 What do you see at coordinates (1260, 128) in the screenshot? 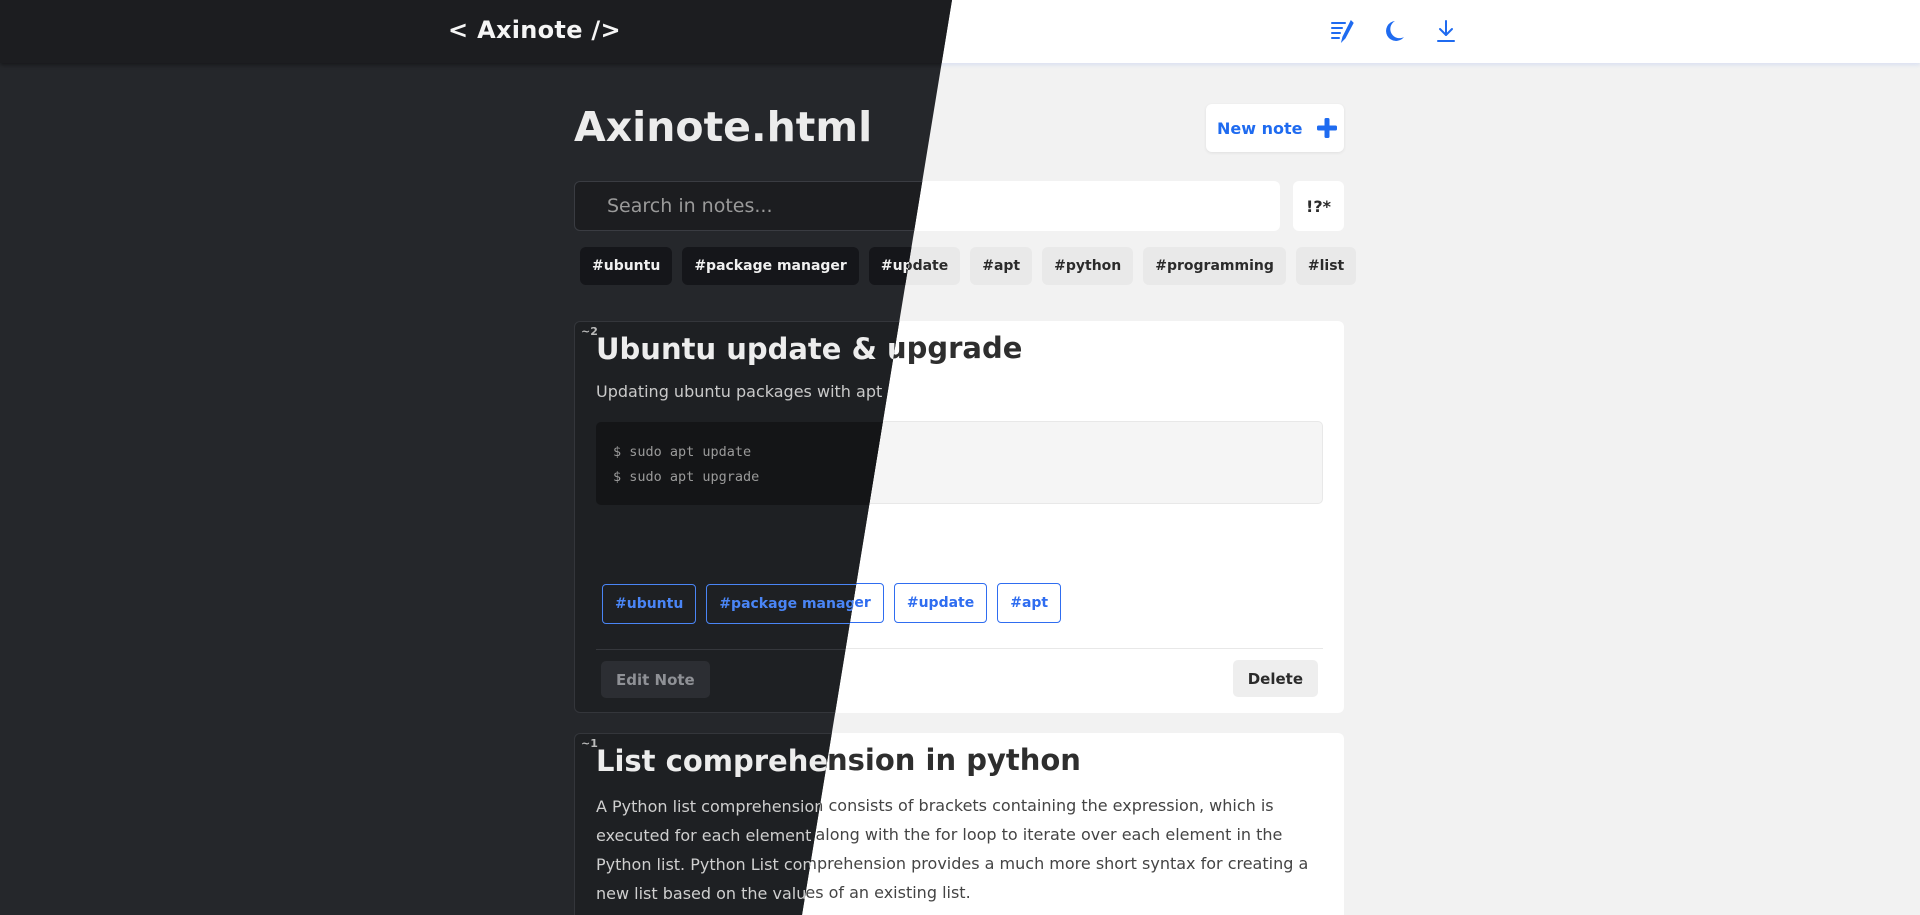
I see `new-note-label: New note` at bounding box center [1260, 128].